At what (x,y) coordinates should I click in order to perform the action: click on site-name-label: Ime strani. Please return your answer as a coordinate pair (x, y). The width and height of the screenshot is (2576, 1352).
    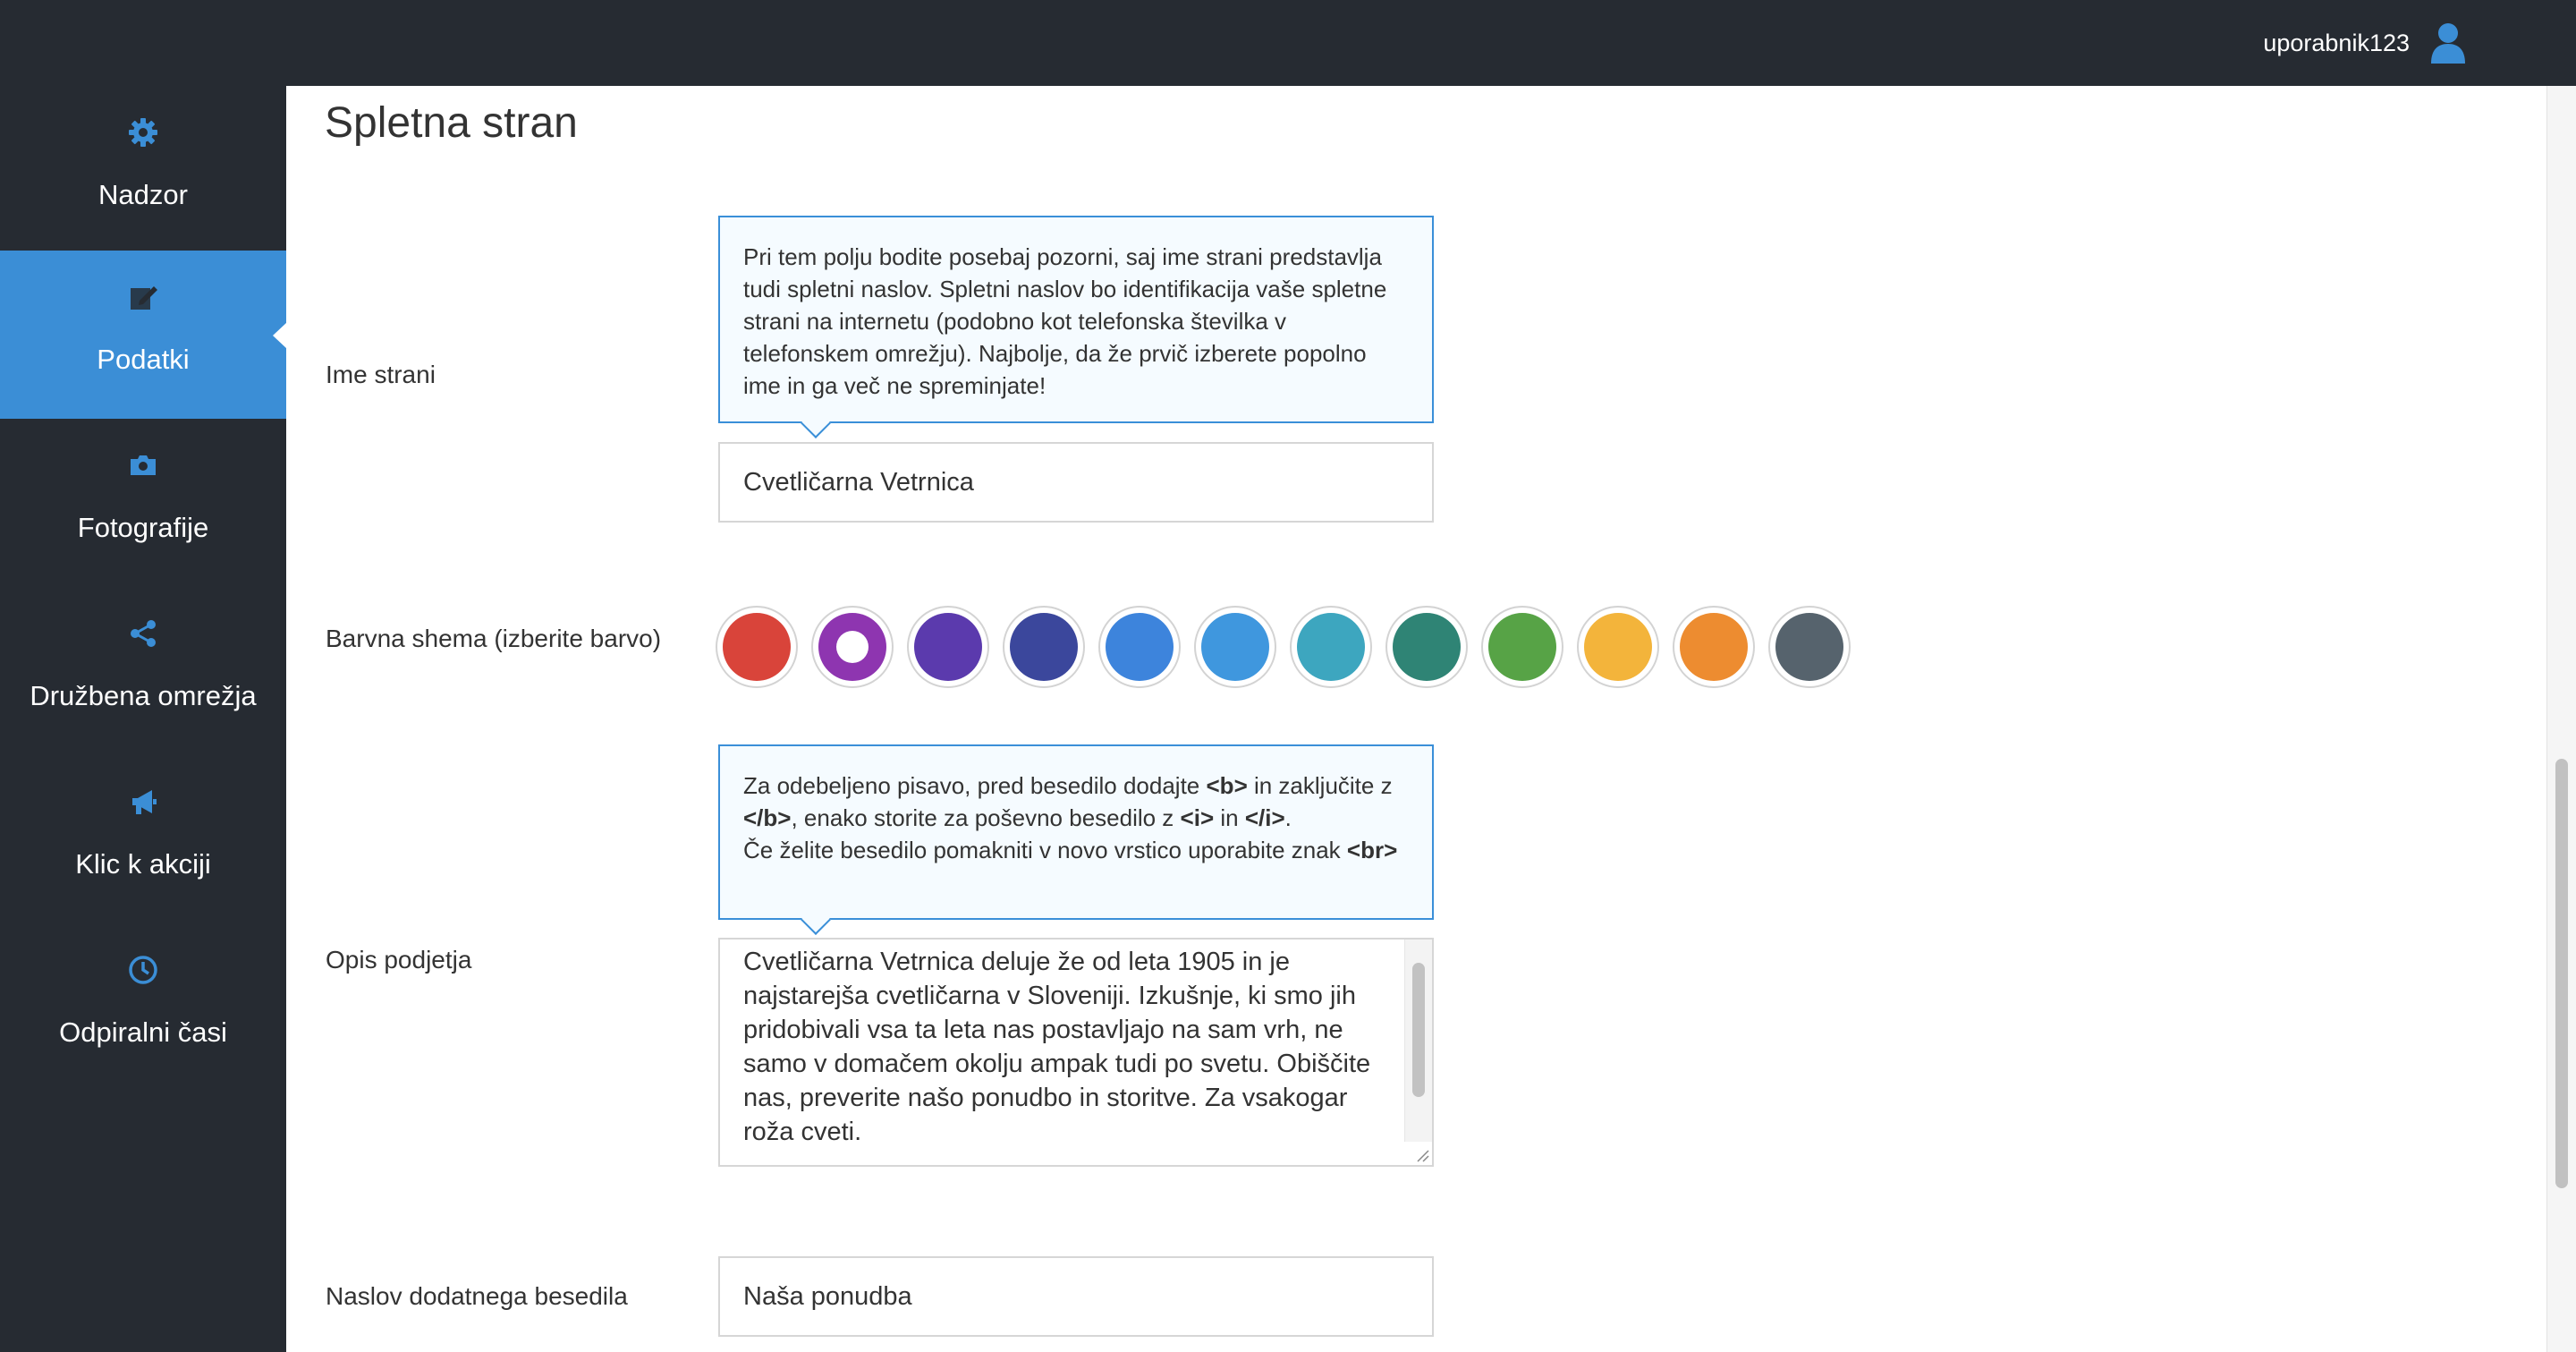
    Looking at the image, I should click on (381, 374).